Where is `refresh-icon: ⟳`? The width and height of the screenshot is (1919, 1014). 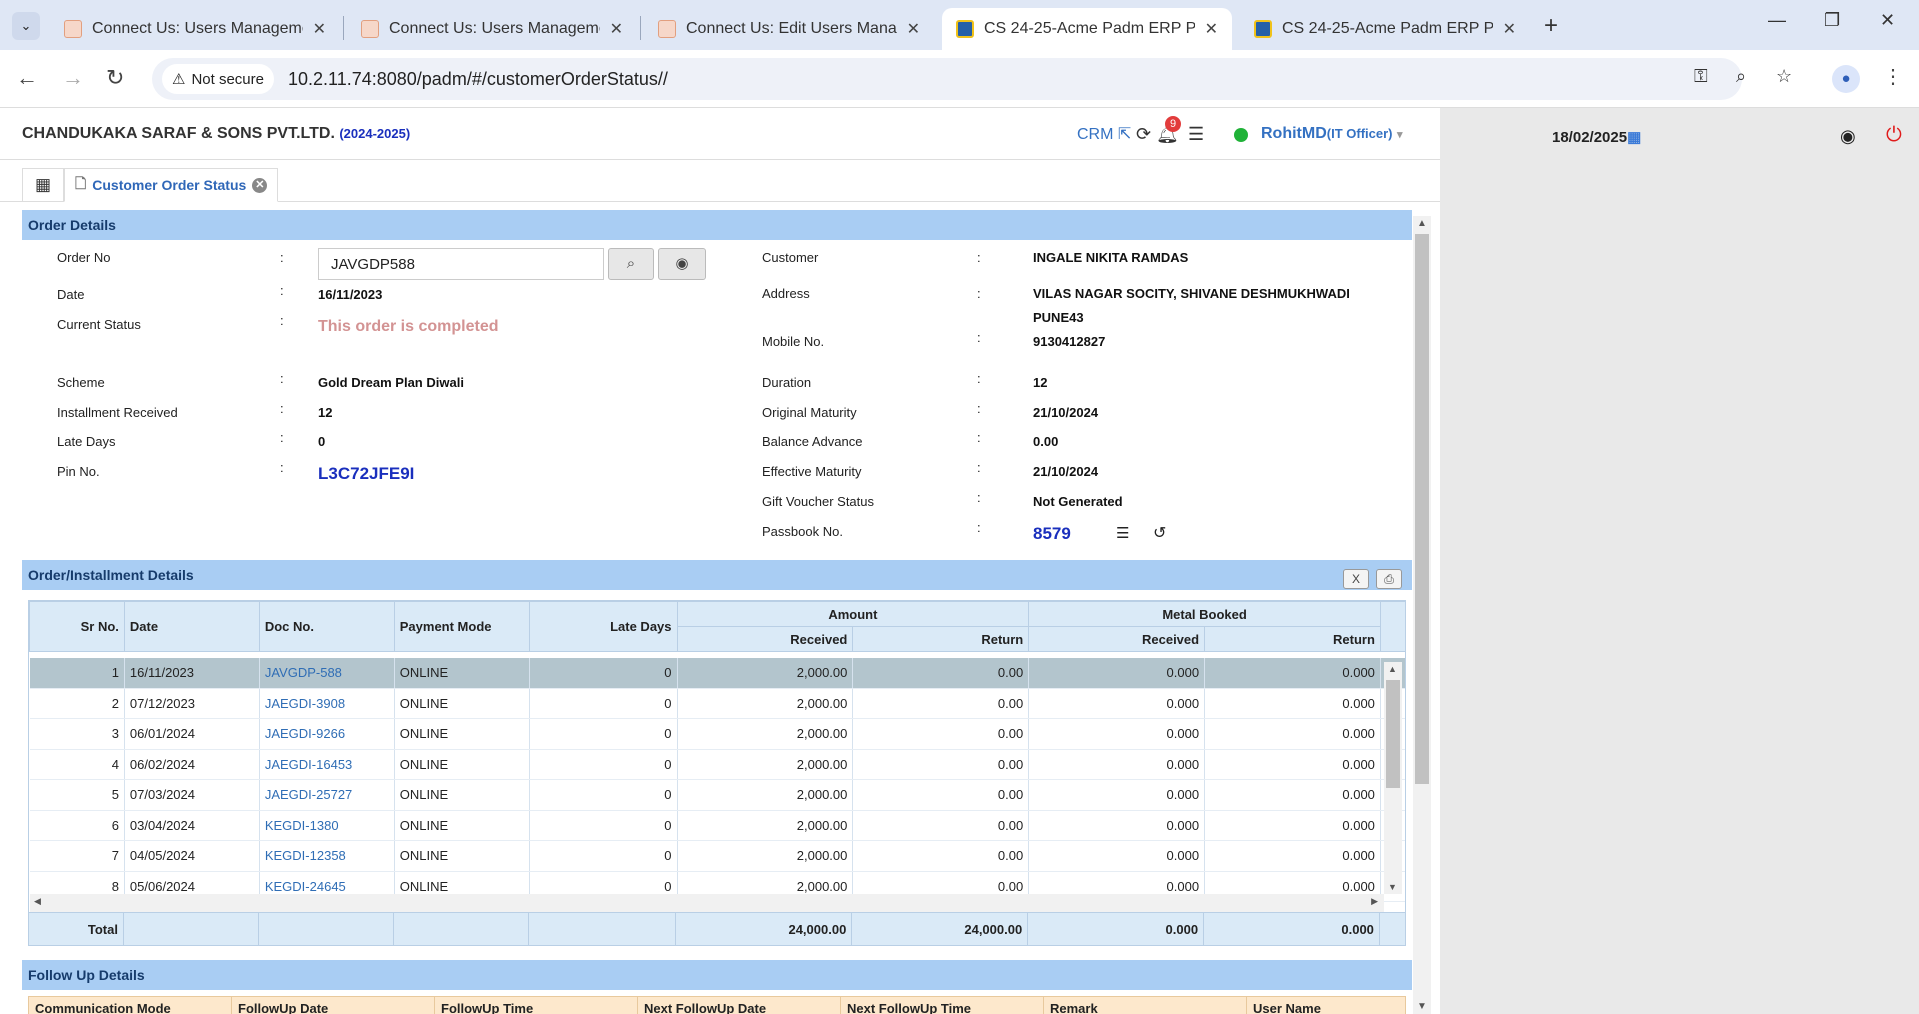
refresh-icon: ⟳ is located at coordinates (1143, 134).